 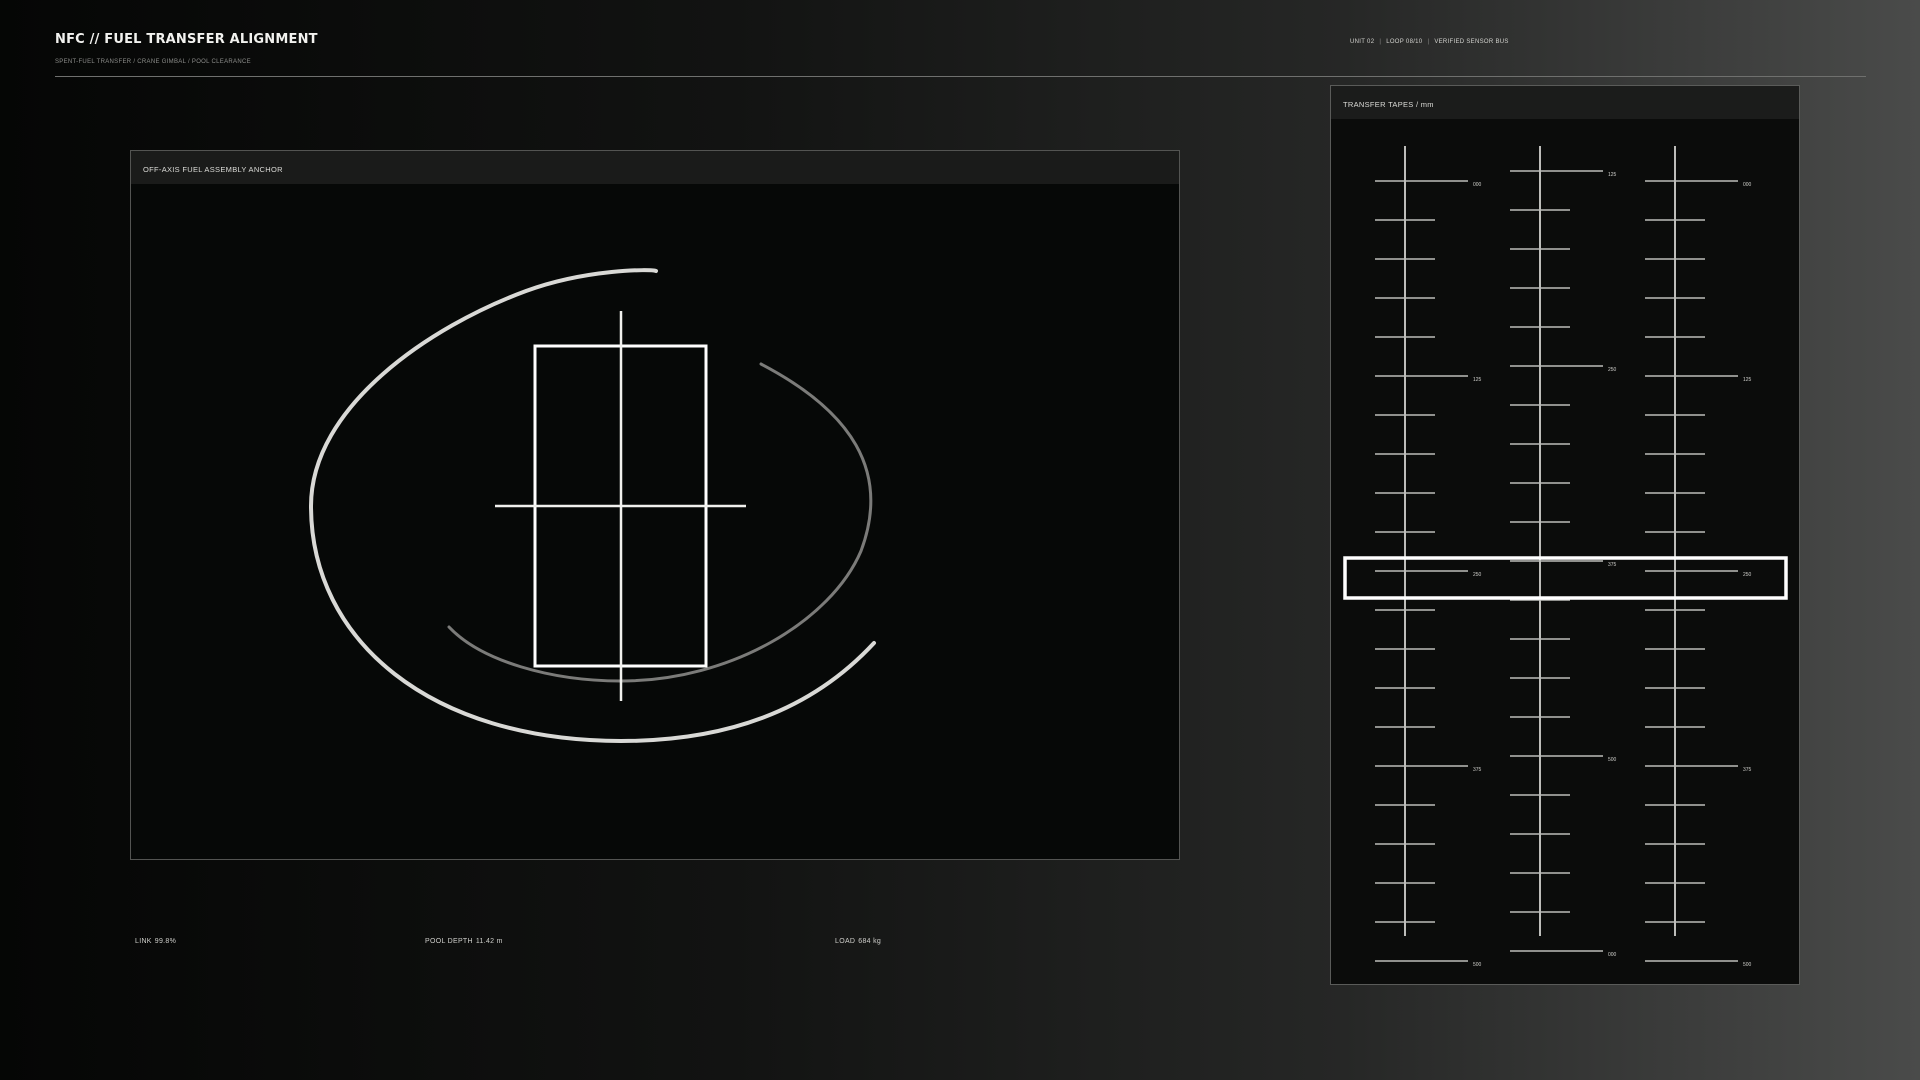 I want to click on link-value: 99.8%, so click(x=165, y=941).